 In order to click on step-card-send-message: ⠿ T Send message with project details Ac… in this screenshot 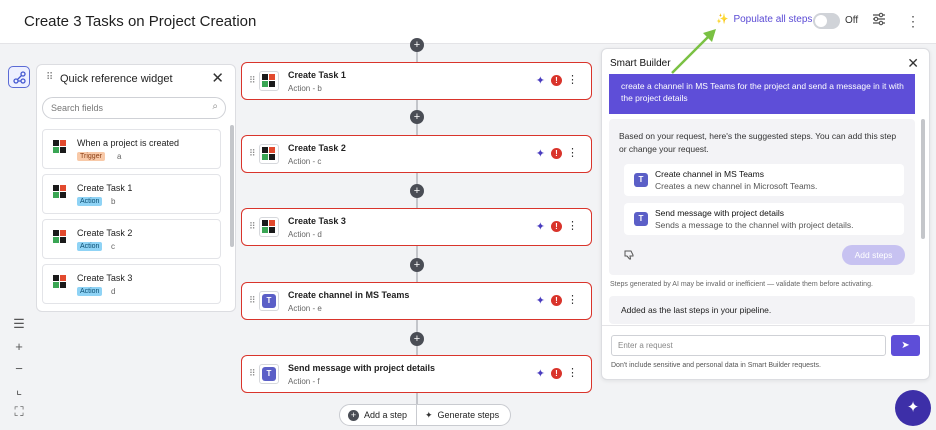, I will do `click(416, 374)`.